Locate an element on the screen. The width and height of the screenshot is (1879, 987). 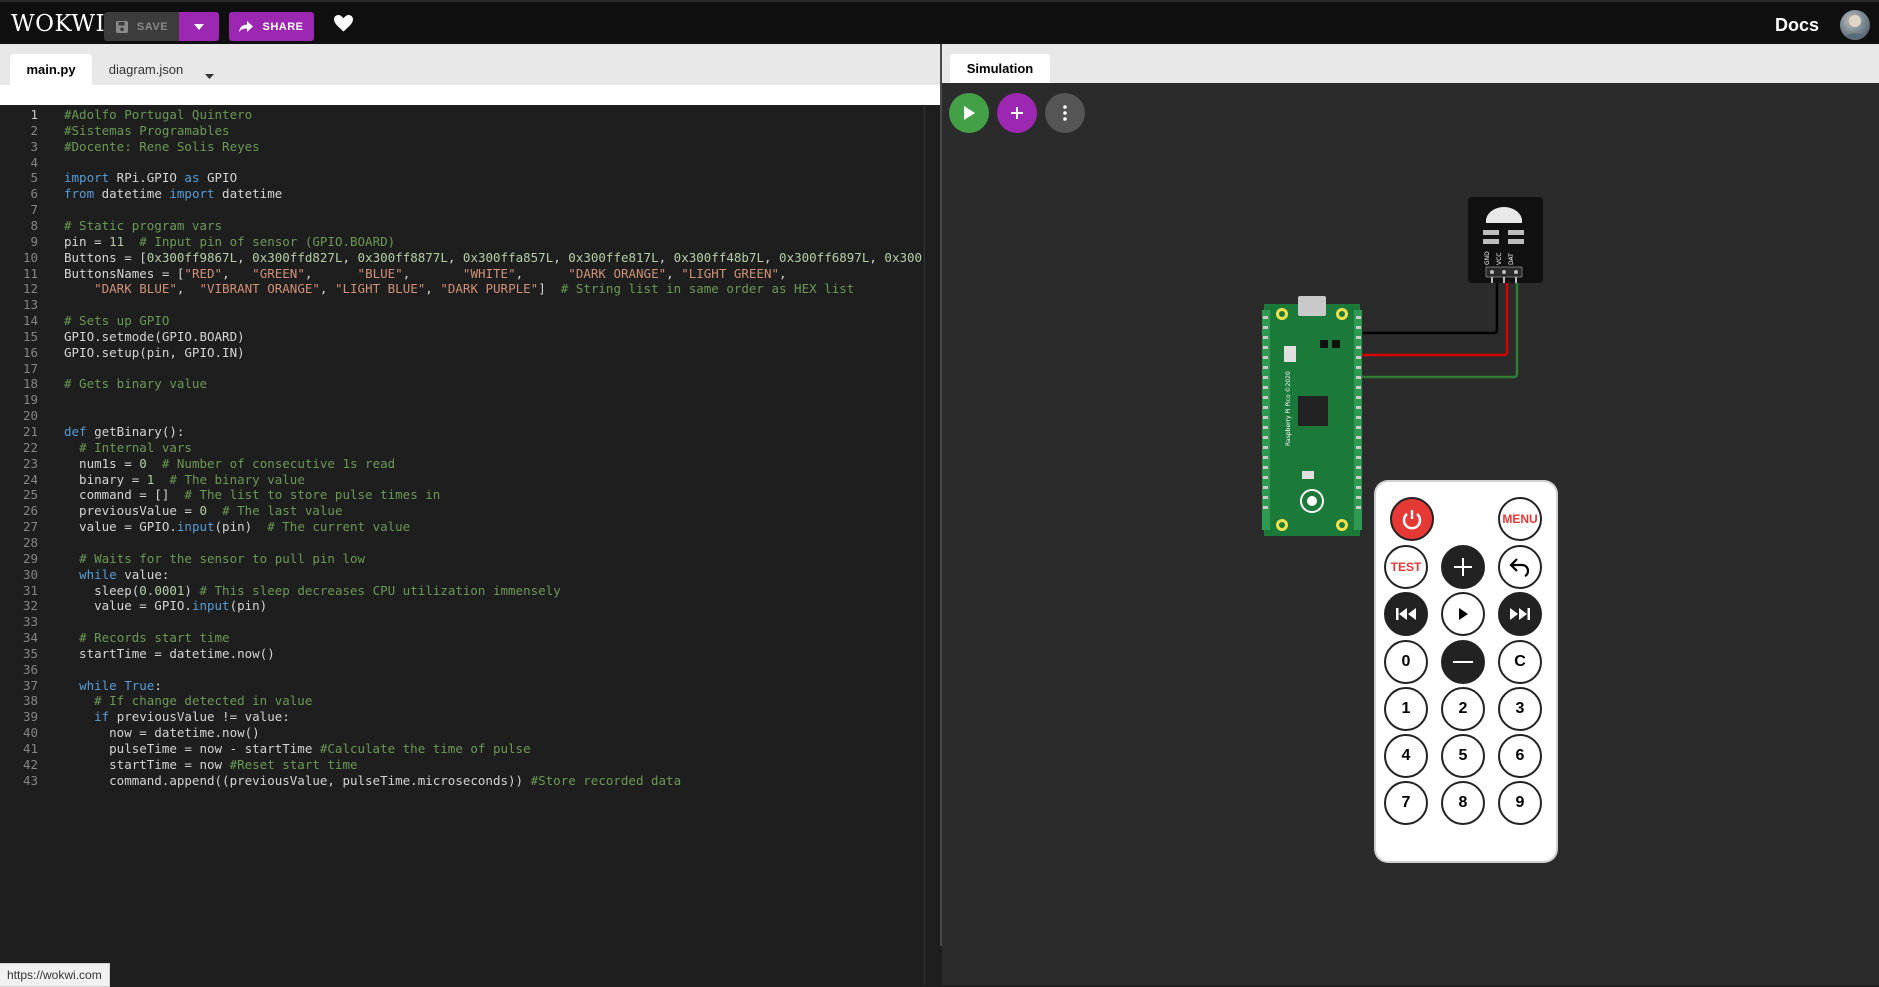
floppy-disk-icon is located at coordinates (121, 26).